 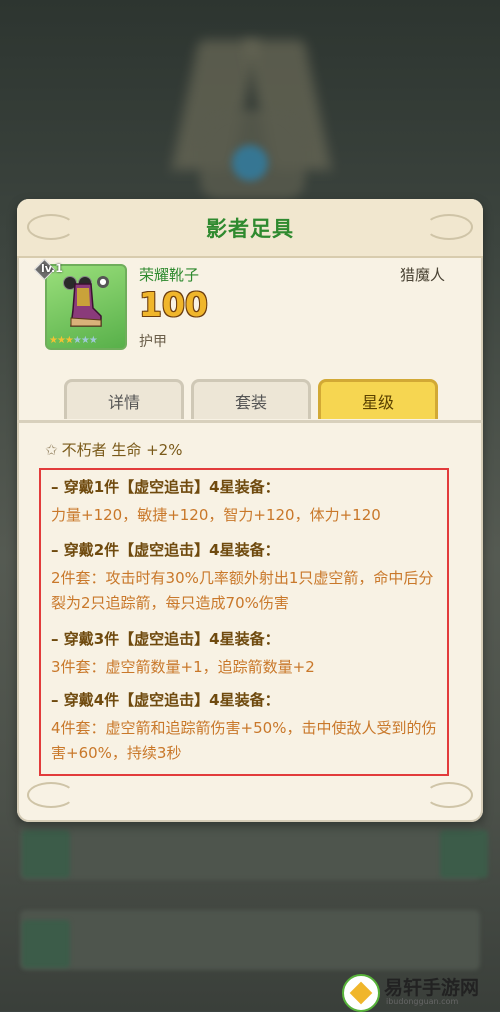 I want to click on tab-divider, so click(x=250, y=421).